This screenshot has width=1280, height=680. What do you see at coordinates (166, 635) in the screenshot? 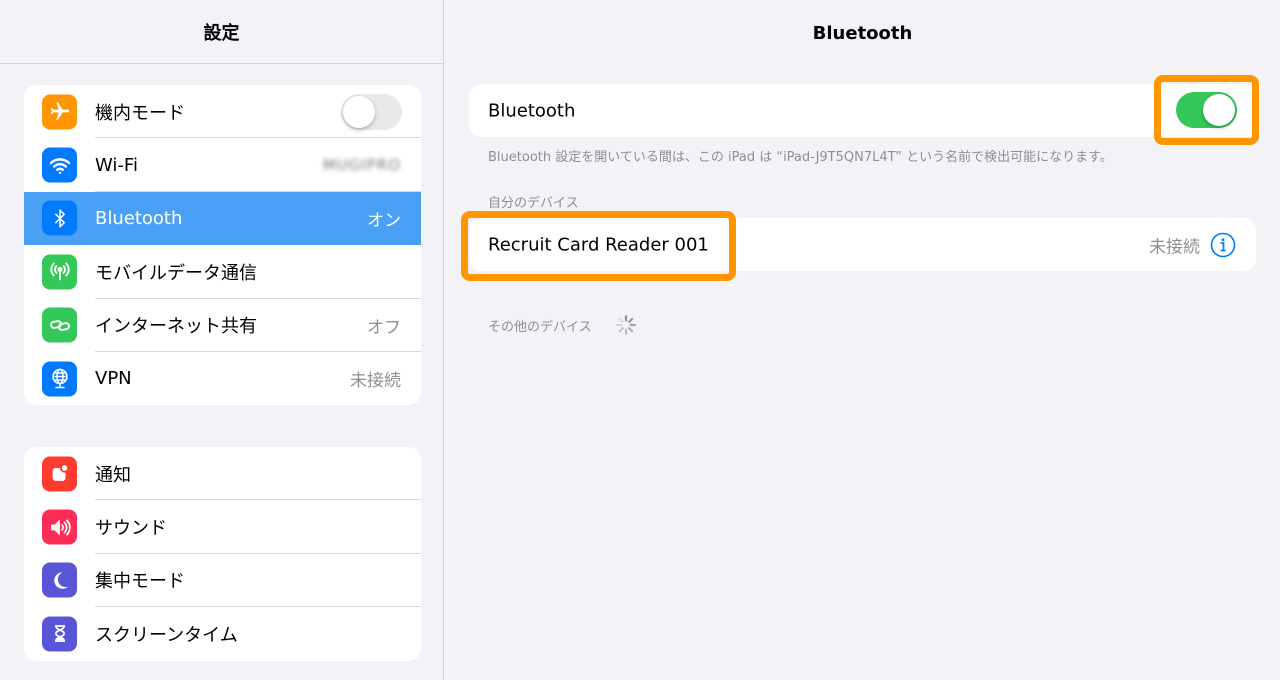
I see `sidebar-item-label: スクリーンタイム` at bounding box center [166, 635].